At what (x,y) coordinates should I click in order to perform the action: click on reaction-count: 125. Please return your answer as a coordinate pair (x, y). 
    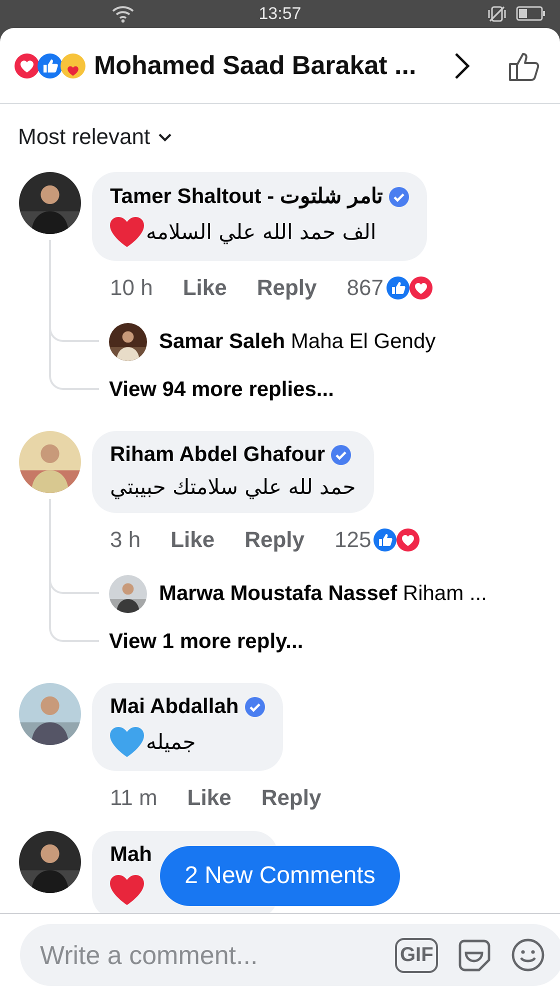
    Looking at the image, I should click on (353, 540).